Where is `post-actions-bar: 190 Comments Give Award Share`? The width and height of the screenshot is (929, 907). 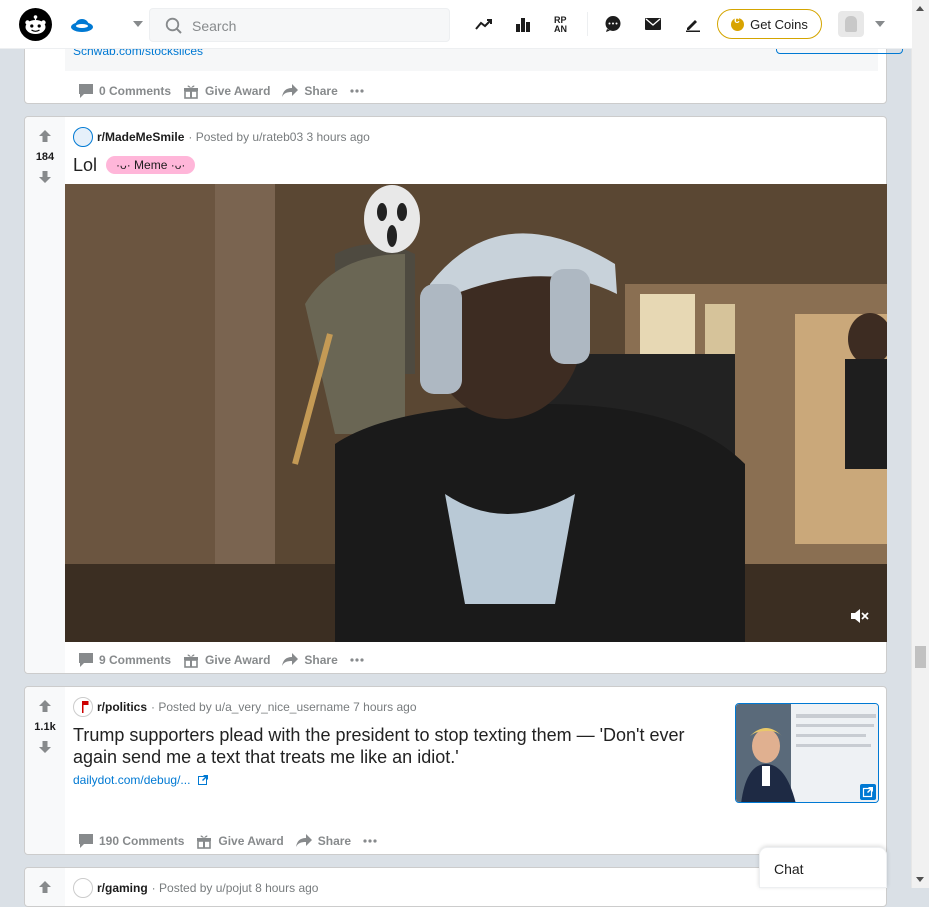
post-actions-bar: 190 Comments Give Award Share is located at coordinates (228, 841).